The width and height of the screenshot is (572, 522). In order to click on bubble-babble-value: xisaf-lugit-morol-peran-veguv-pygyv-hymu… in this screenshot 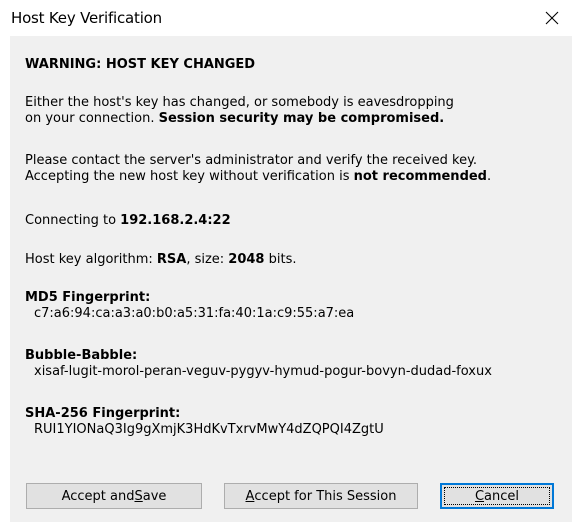, I will do `click(263, 371)`.